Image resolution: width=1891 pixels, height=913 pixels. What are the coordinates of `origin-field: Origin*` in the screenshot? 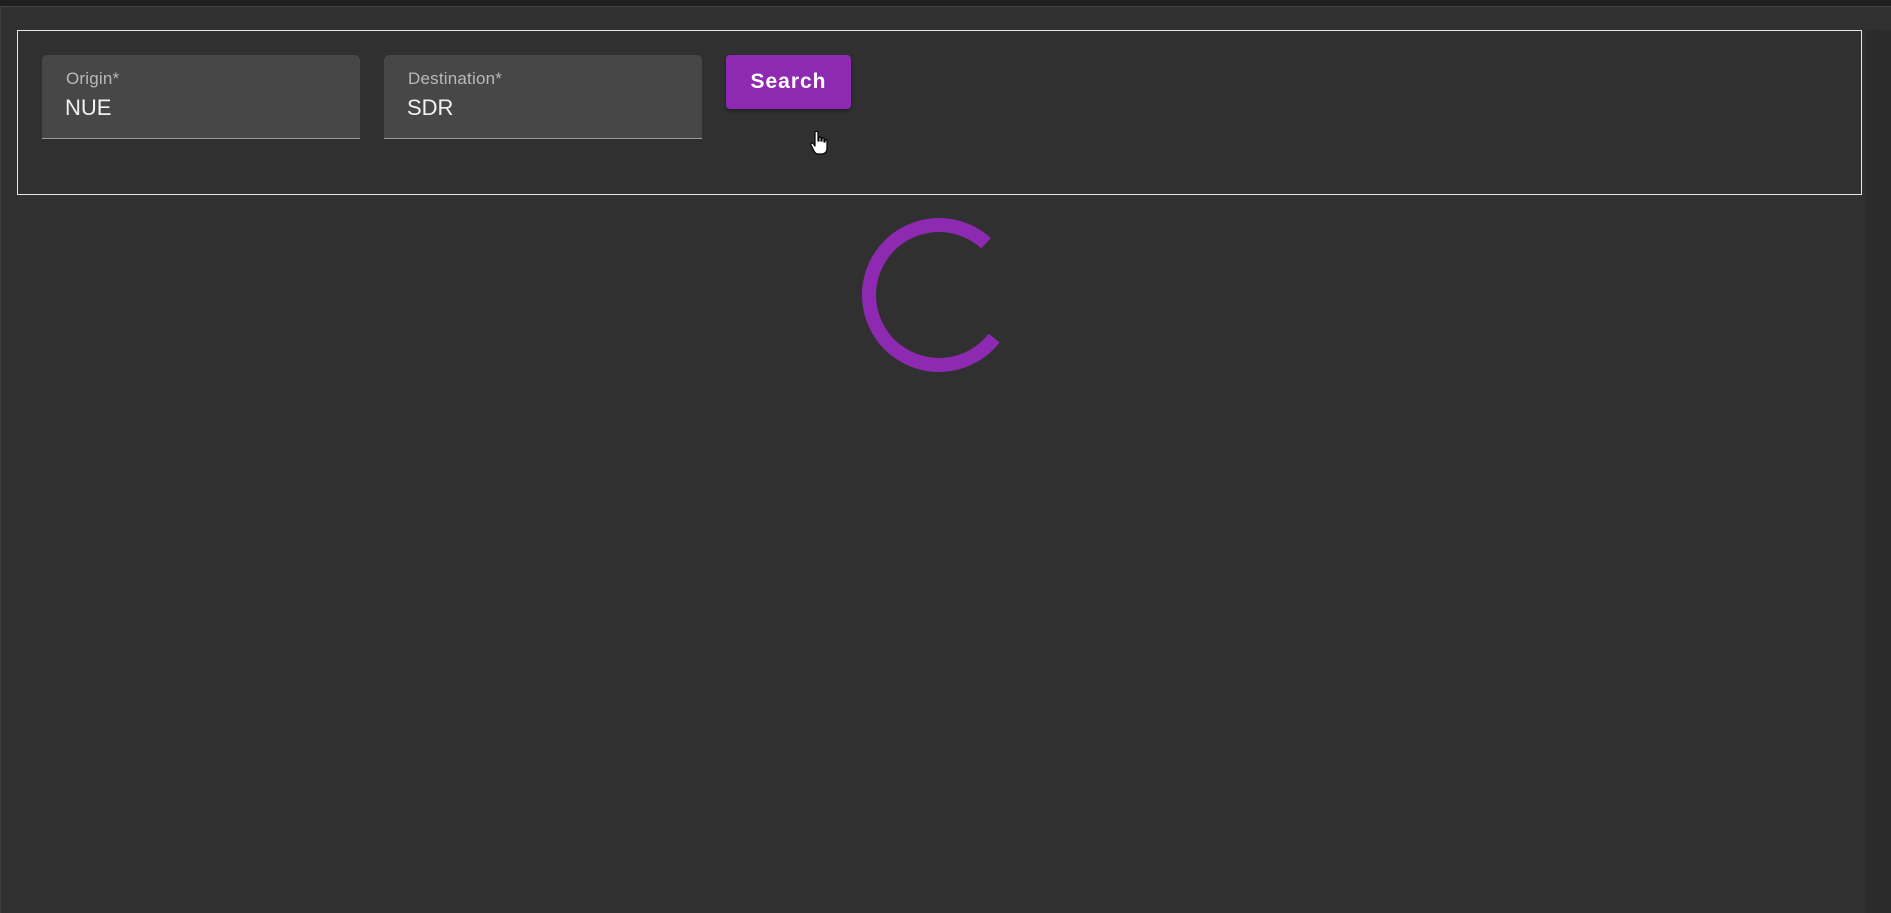 It's located at (201, 97).